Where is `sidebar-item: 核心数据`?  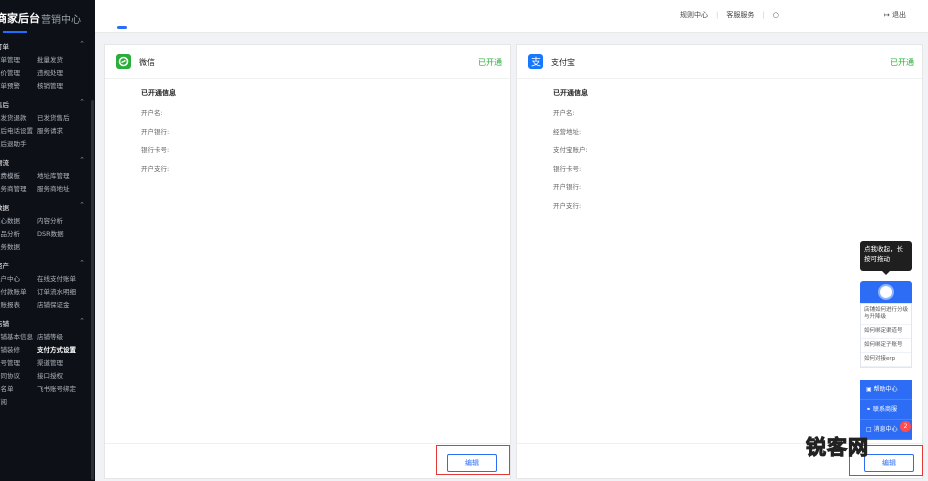
sidebar-item: 核心数据 is located at coordinates (10, 220).